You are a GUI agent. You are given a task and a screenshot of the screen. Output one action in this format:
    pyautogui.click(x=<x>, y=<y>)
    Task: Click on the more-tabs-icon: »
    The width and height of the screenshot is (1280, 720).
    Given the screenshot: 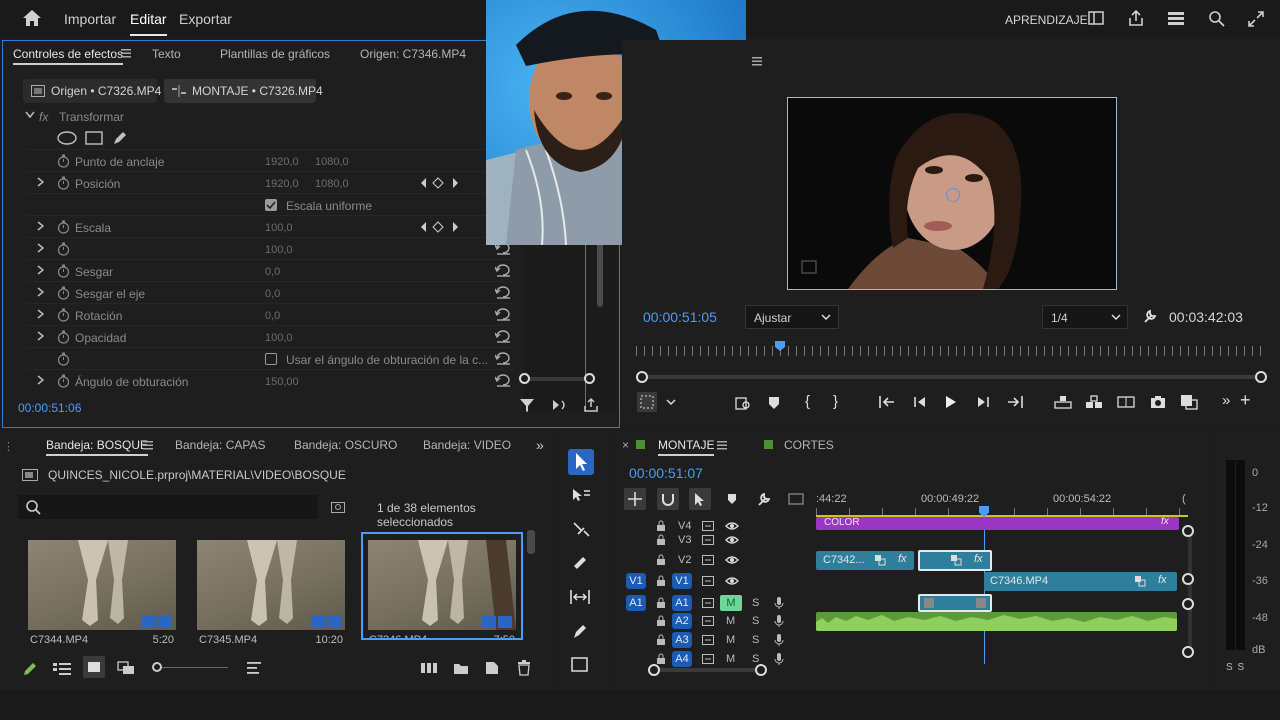 What is the action you would take?
    pyautogui.click(x=540, y=445)
    